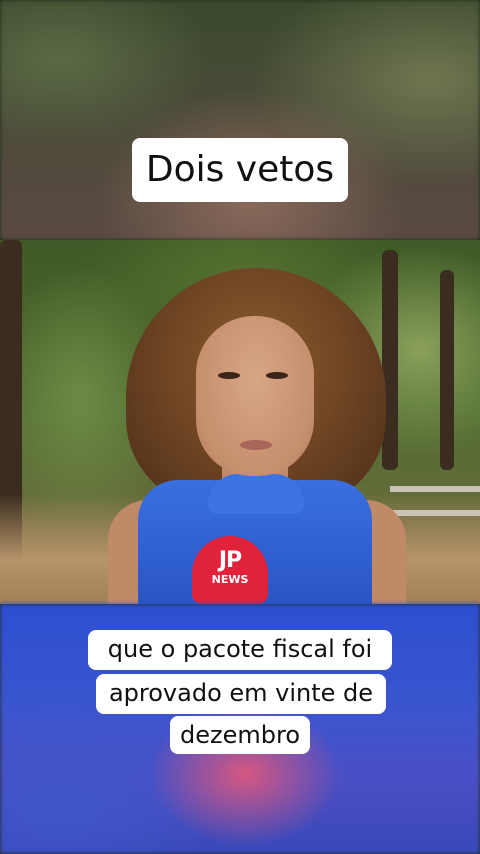  Describe the element at coordinates (255, 396) in the screenshot. I see `woman-face` at that location.